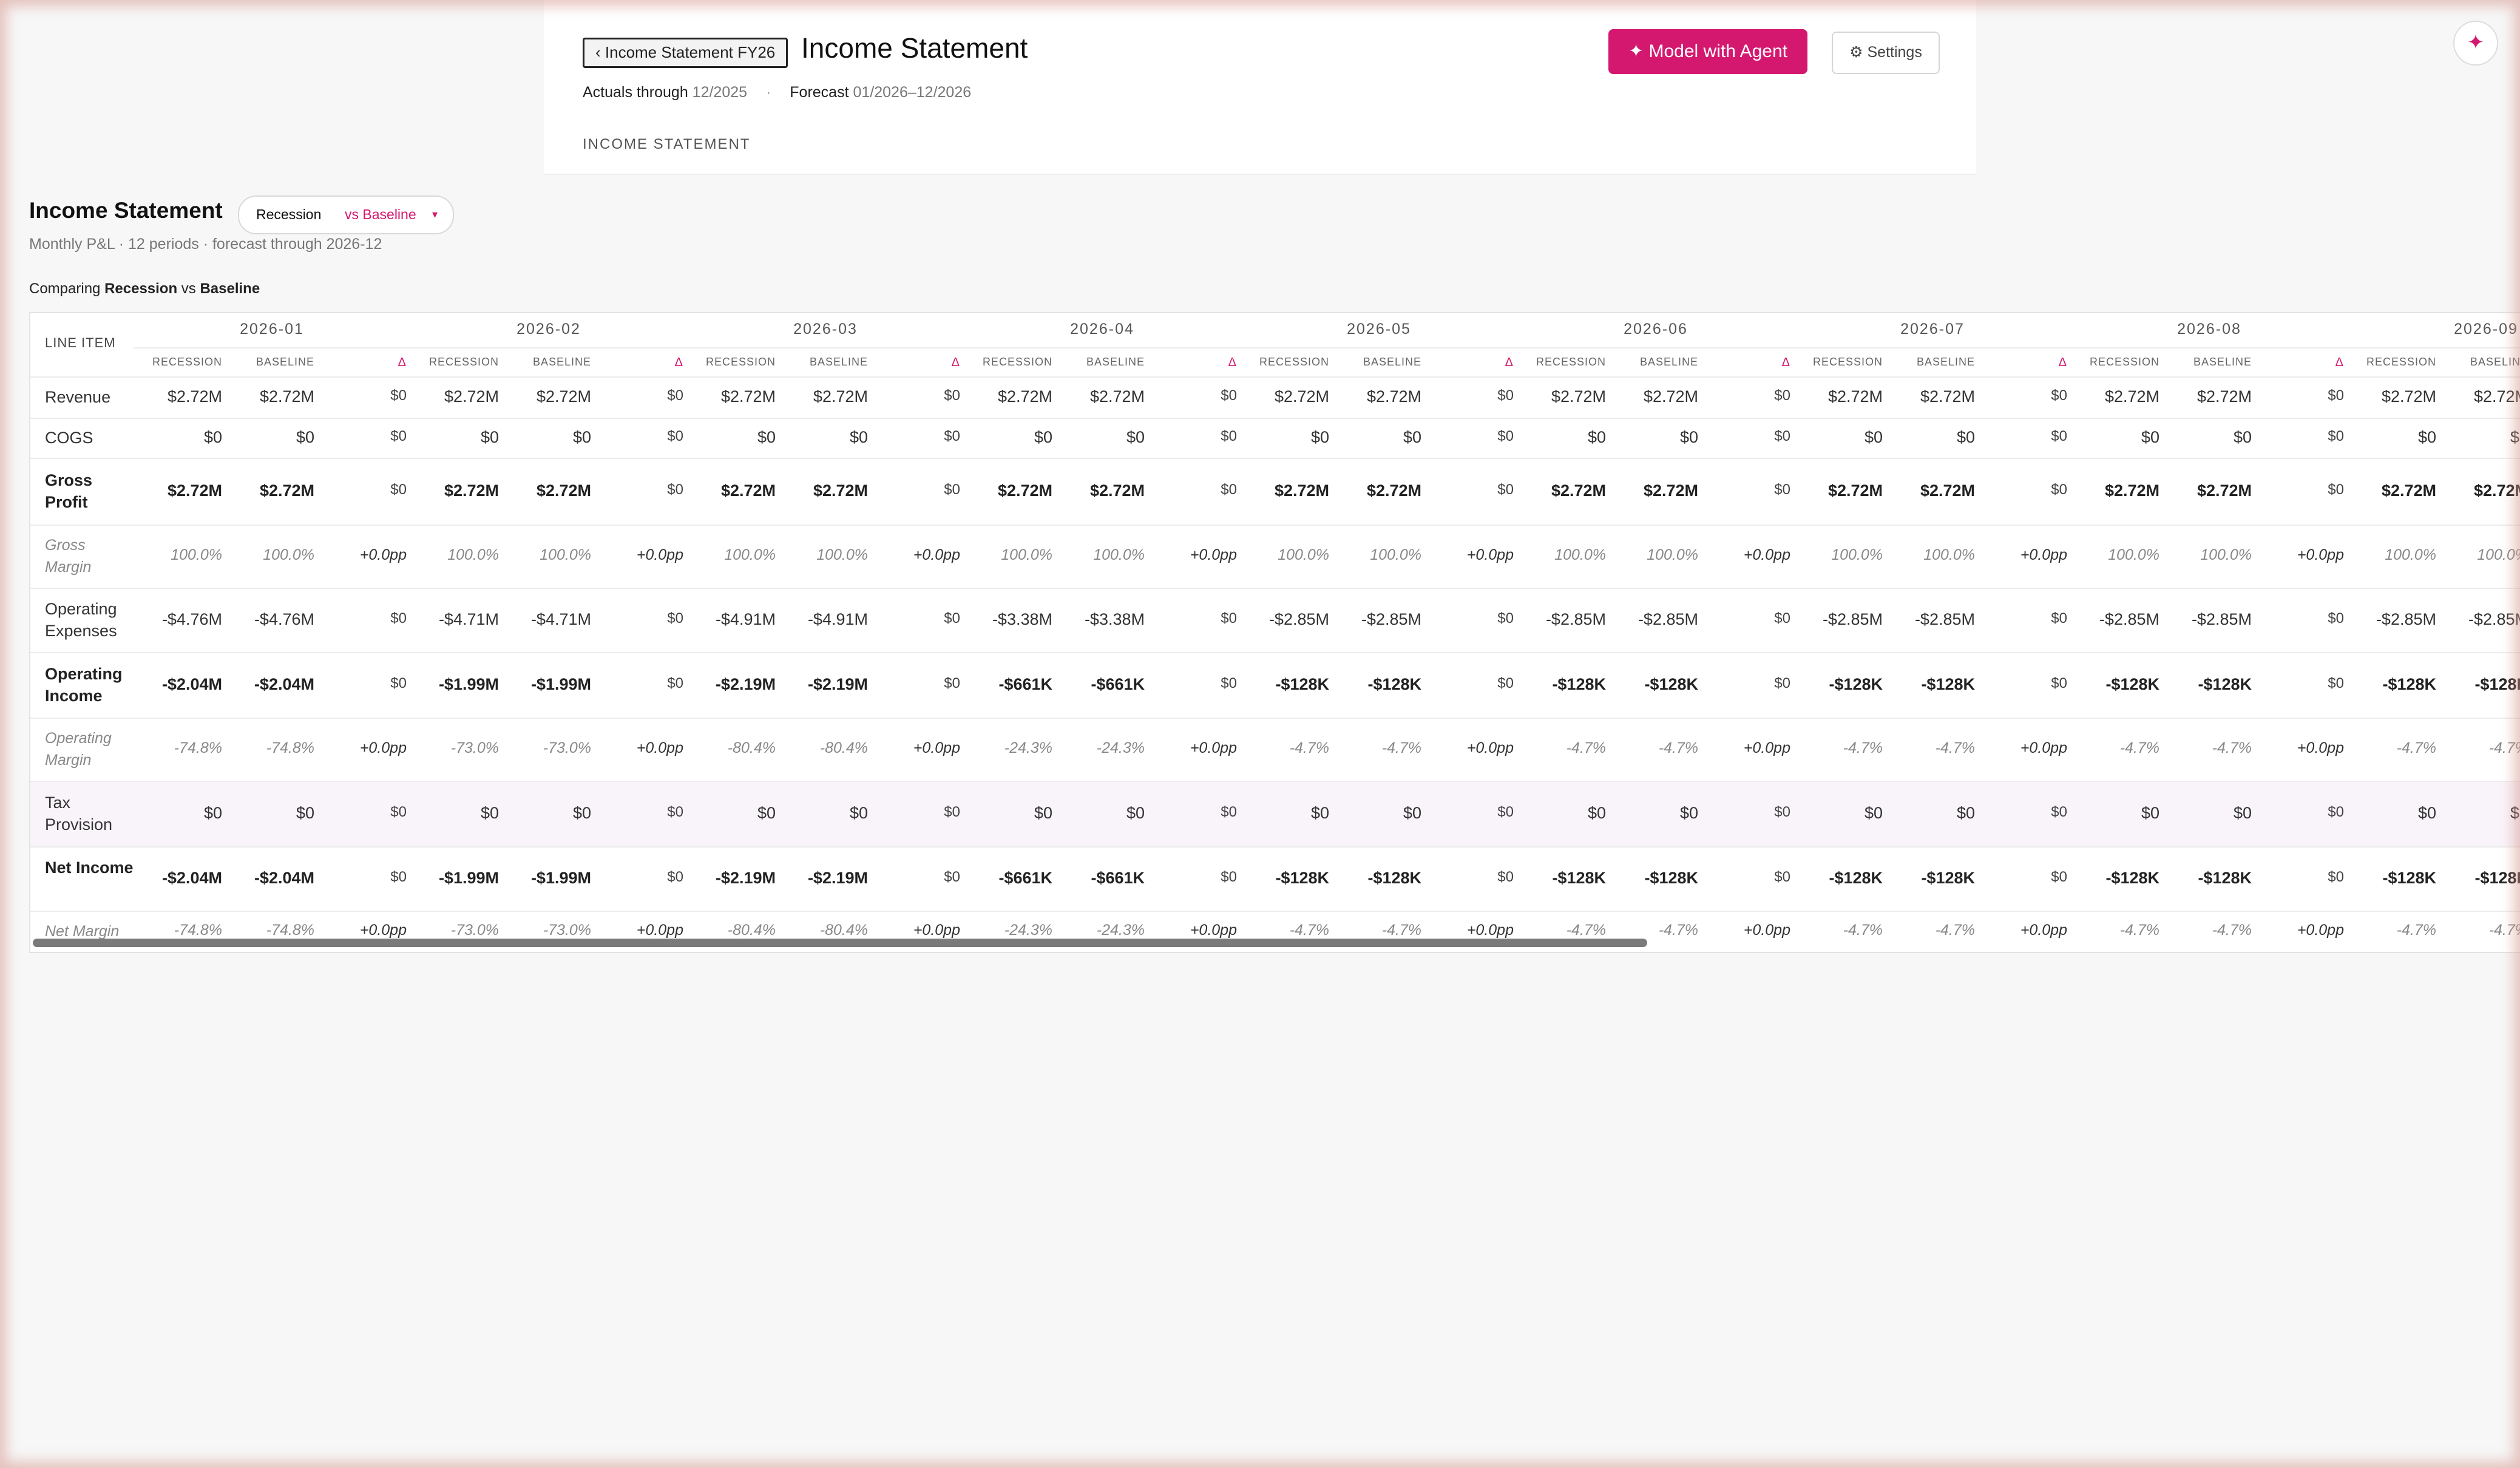 This screenshot has width=2520, height=1468. What do you see at coordinates (80, 342) in the screenshot?
I see `line-item-header: LINE ITEM` at bounding box center [80, 342].